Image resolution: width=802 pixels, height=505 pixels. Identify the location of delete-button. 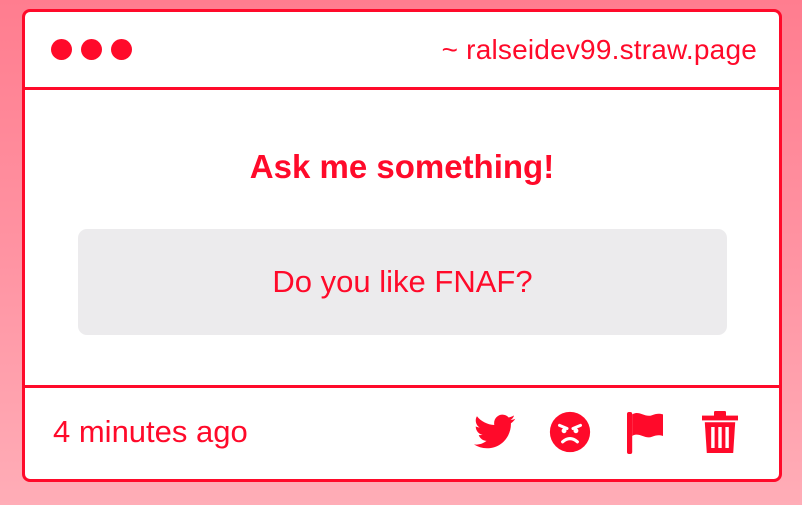
(720, 432).